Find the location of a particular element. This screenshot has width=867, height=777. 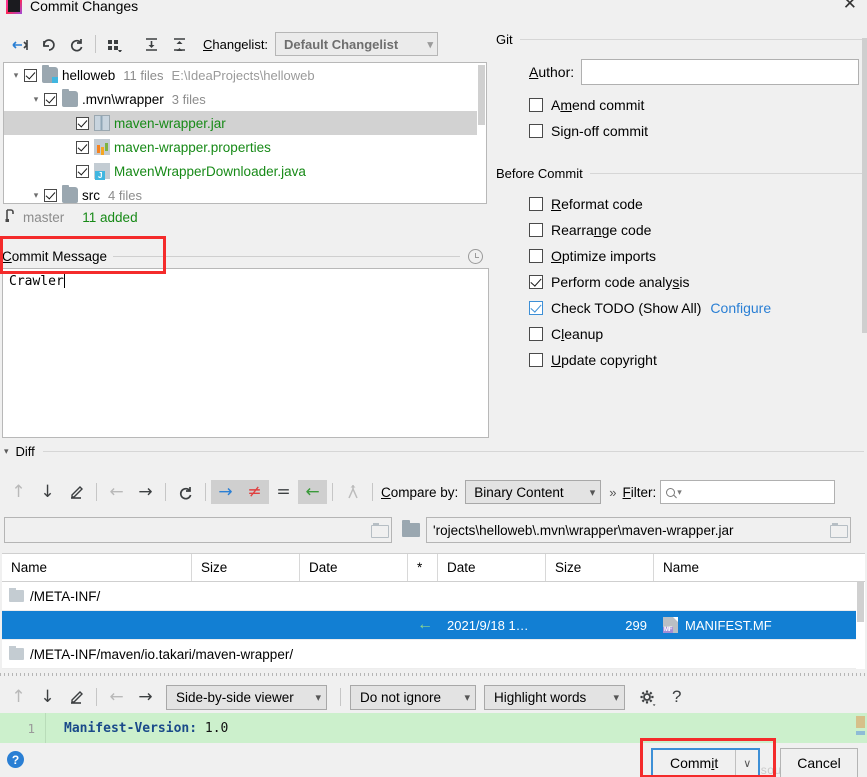

option-signoff-commit: Sign-off commit is located at coordinates (698, 131).